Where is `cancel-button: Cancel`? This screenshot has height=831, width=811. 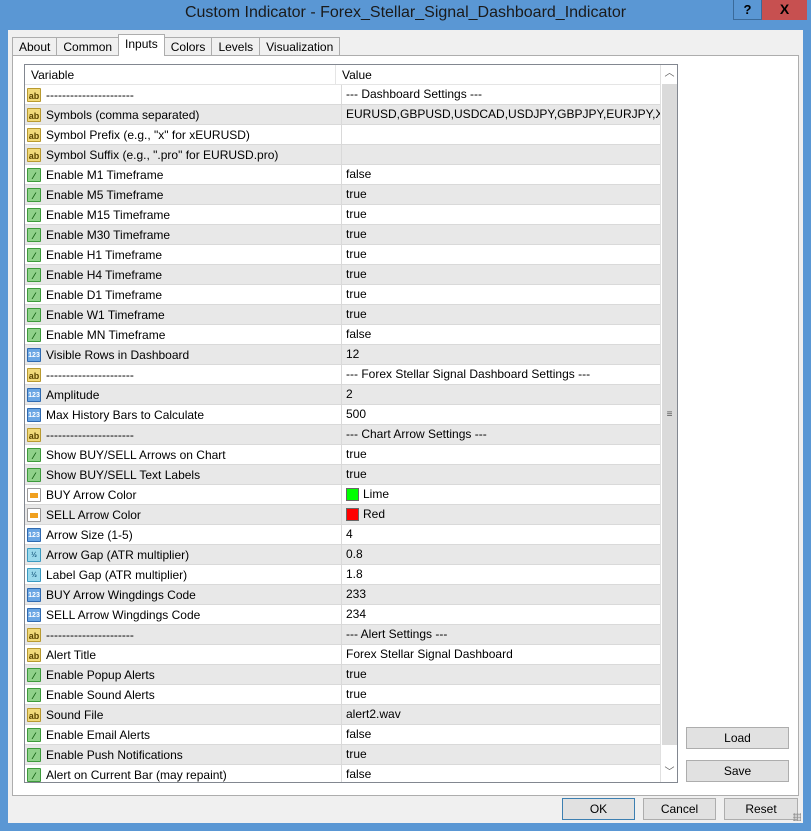
cancel-button: Cancel is located at coordinates (679, 809).